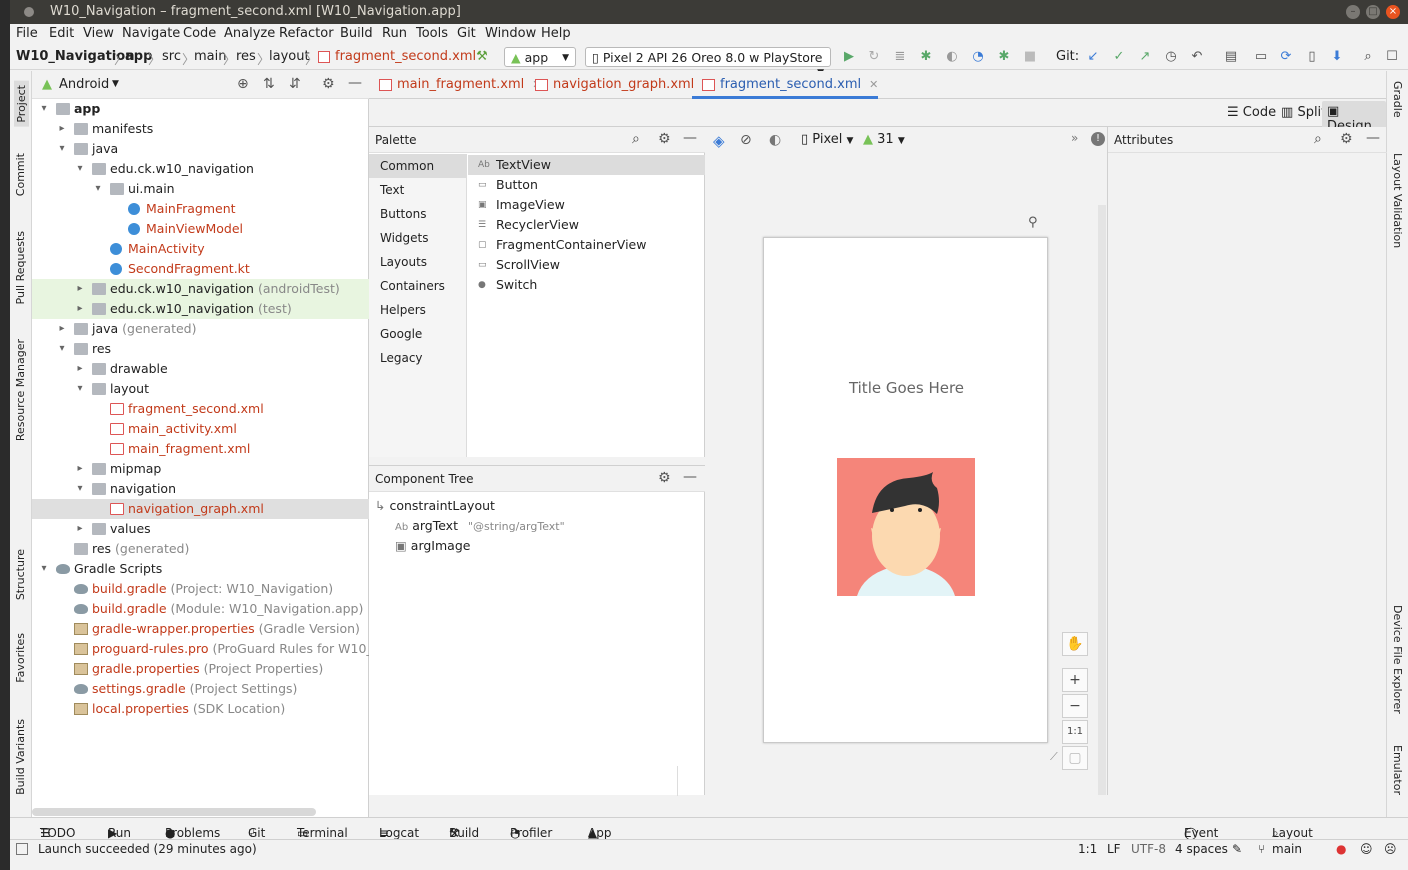  What do you see at coordinates (200, 209) in the screenshot?
I see `tree-item: MainFragment` at bounding box center [200, 209].